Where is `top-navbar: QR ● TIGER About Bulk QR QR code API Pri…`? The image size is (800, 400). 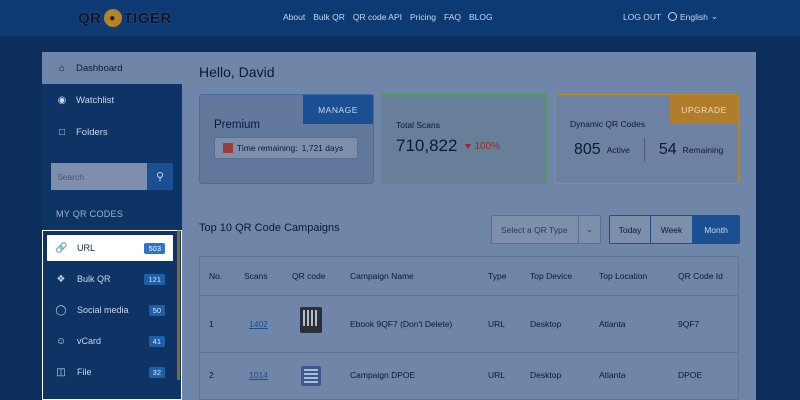
top-navbar: QR ● TIGER About Bulk QR QR code API Pri… is located at coordinates (400, 18).